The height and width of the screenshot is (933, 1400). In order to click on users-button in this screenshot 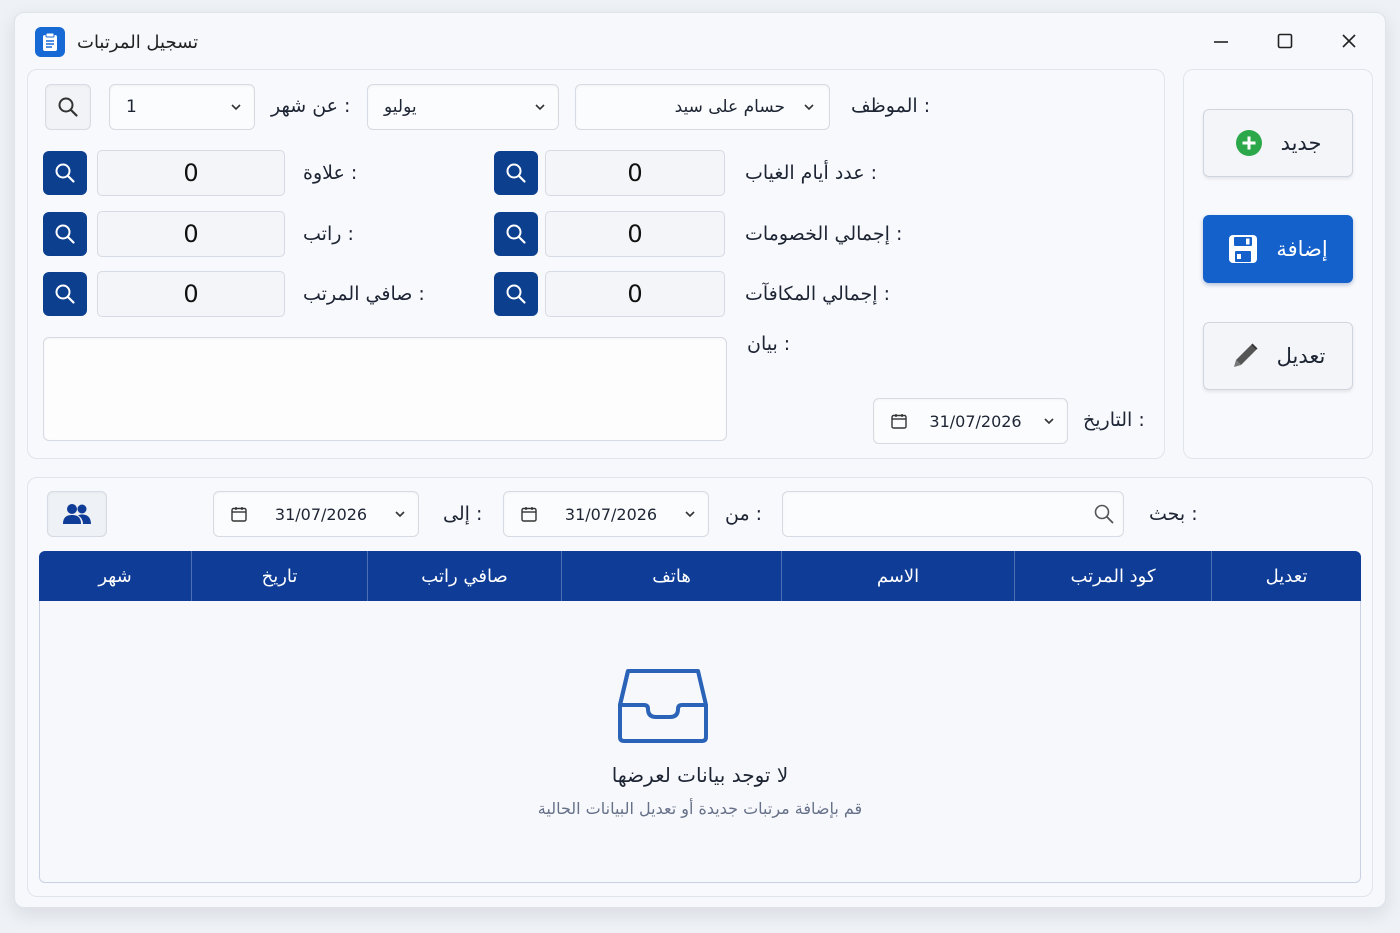, I will do `click(77, 514)`.